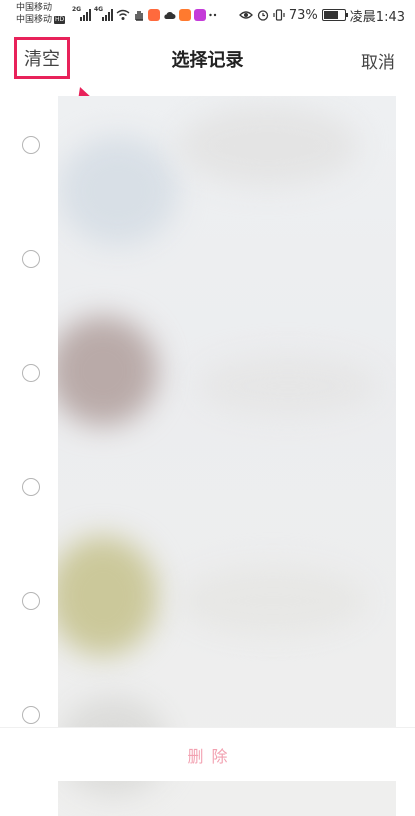 Image resolution: width=415 pixels, height=816 pixels. What do you see at coordinates (123, 14) in the screenshot?
I see `wifi-icon` at bounding box center [123, 14].